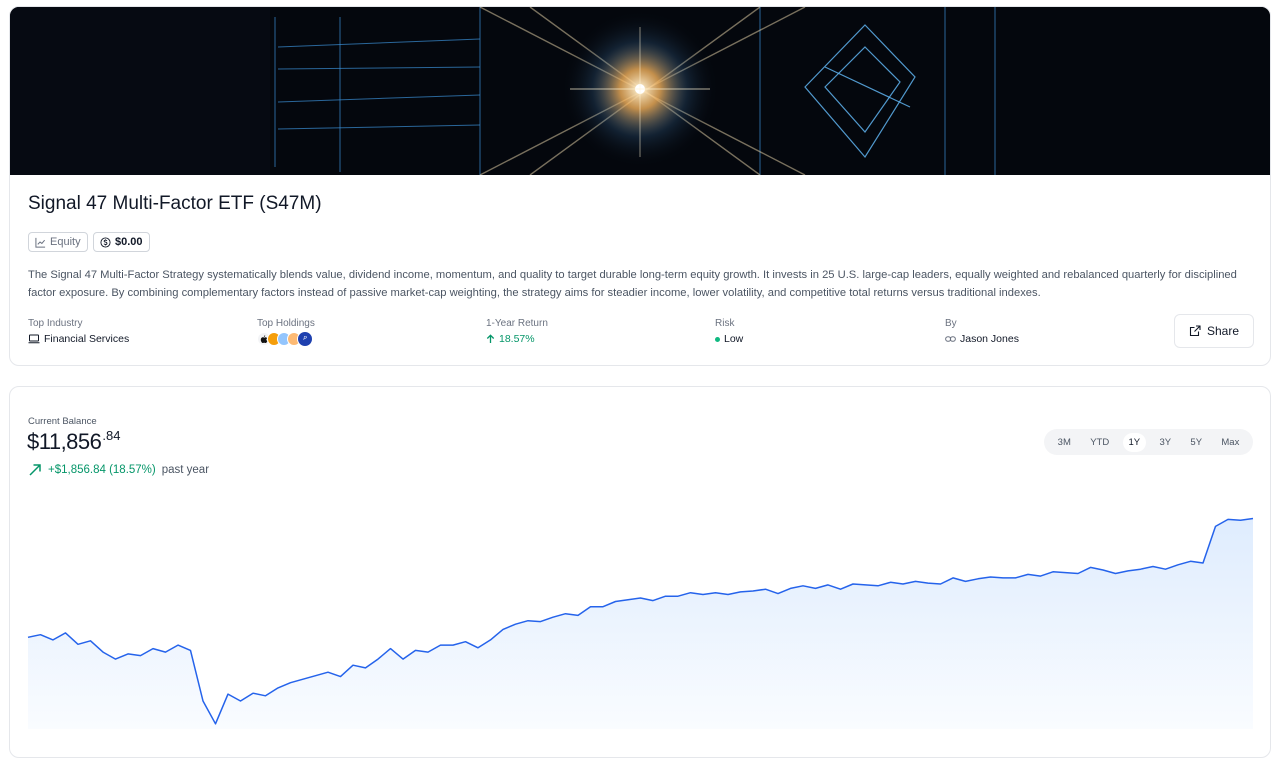 This screenshot has height=764, width=1276. Describe the element at coordinates (34, 339) in the screenshot. I see `laptop-icon` at that location.